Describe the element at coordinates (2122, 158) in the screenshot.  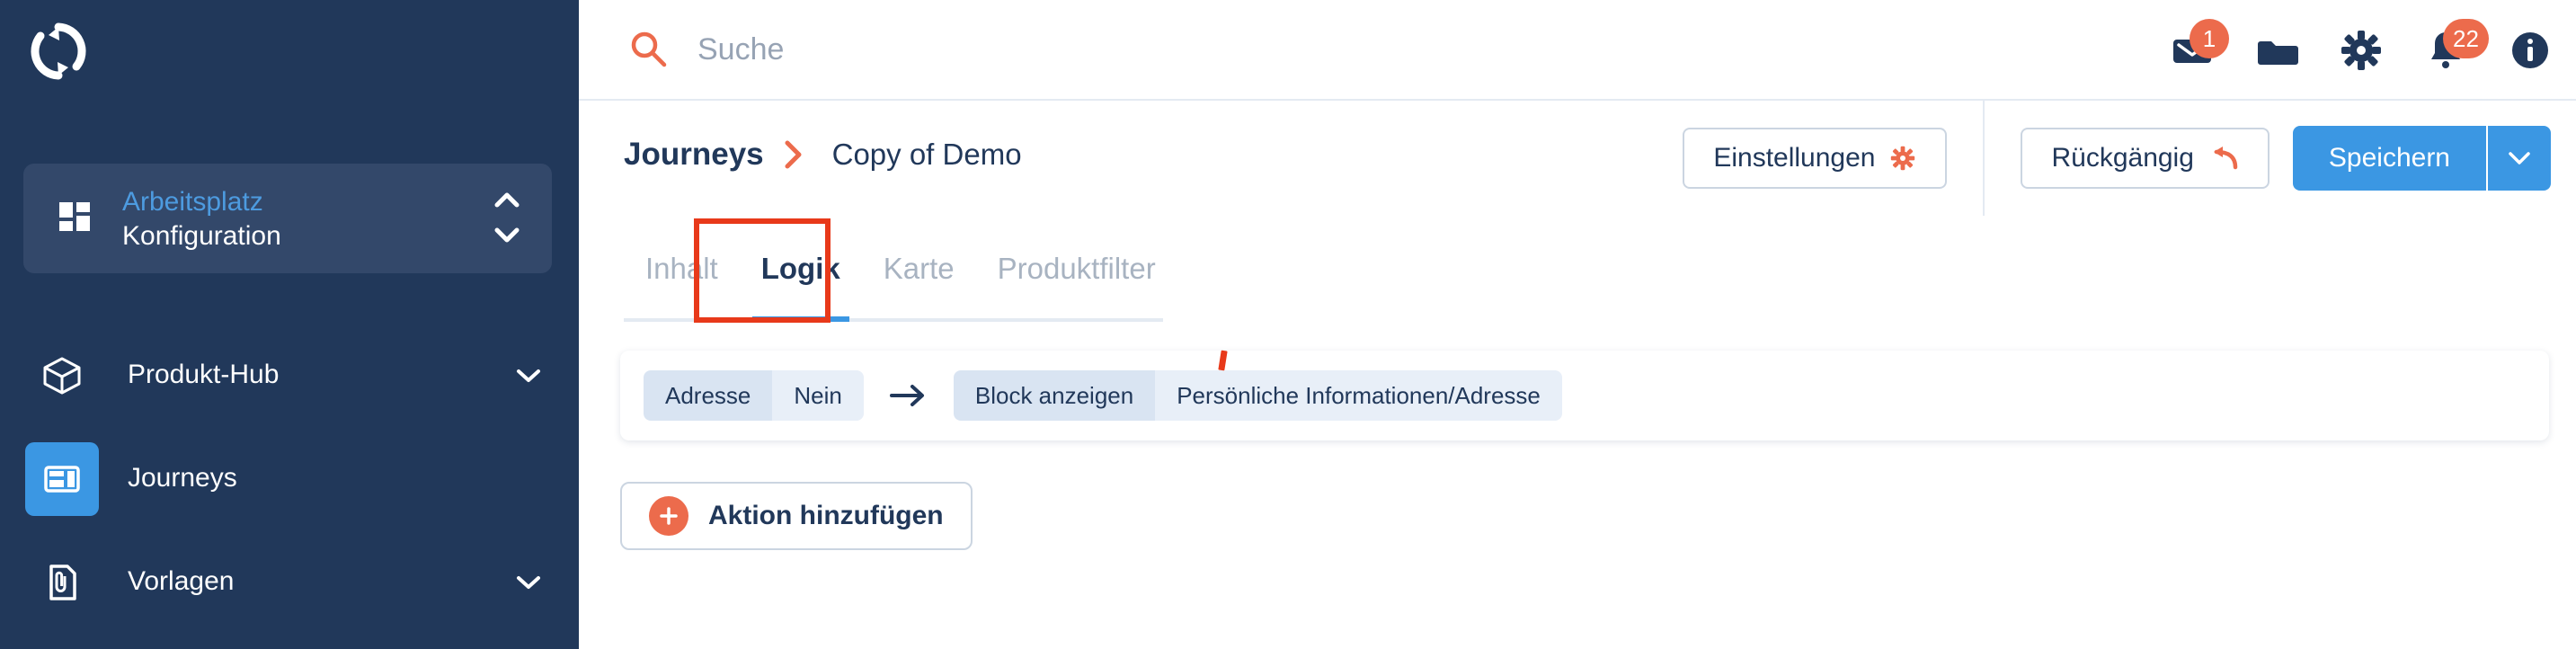
I see `undo-button-label: Rückgängig` at that location.